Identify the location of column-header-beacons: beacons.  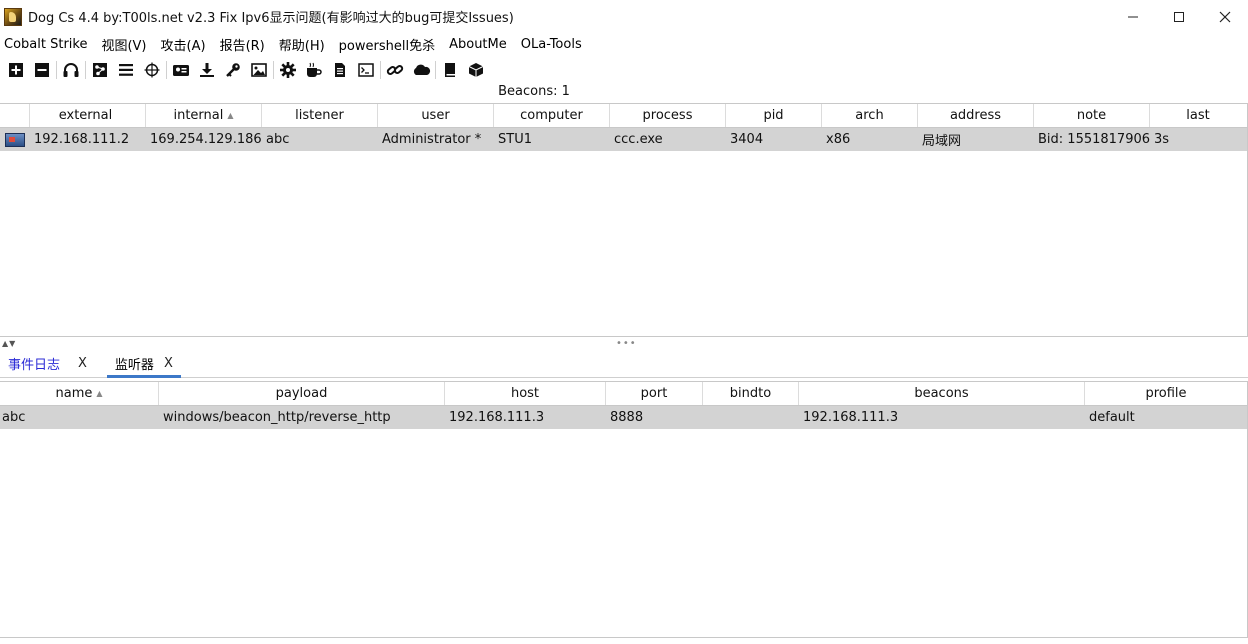
(942, 393).